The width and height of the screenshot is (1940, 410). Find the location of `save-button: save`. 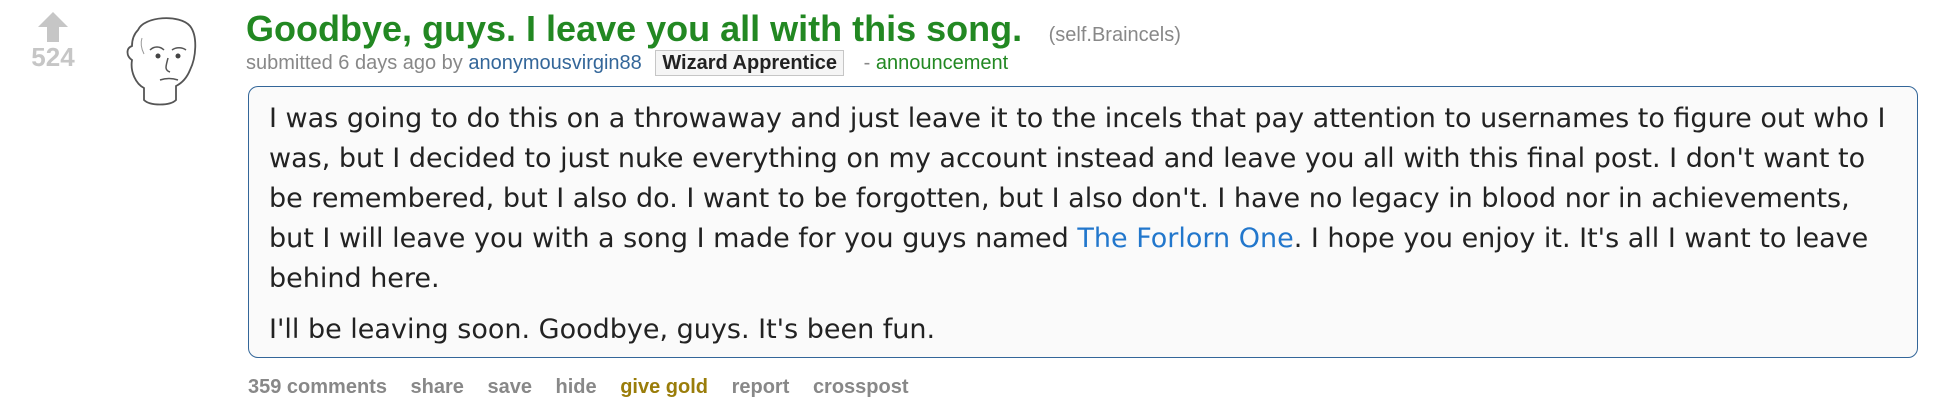

save-button: save is located at coordinates (509, 387).